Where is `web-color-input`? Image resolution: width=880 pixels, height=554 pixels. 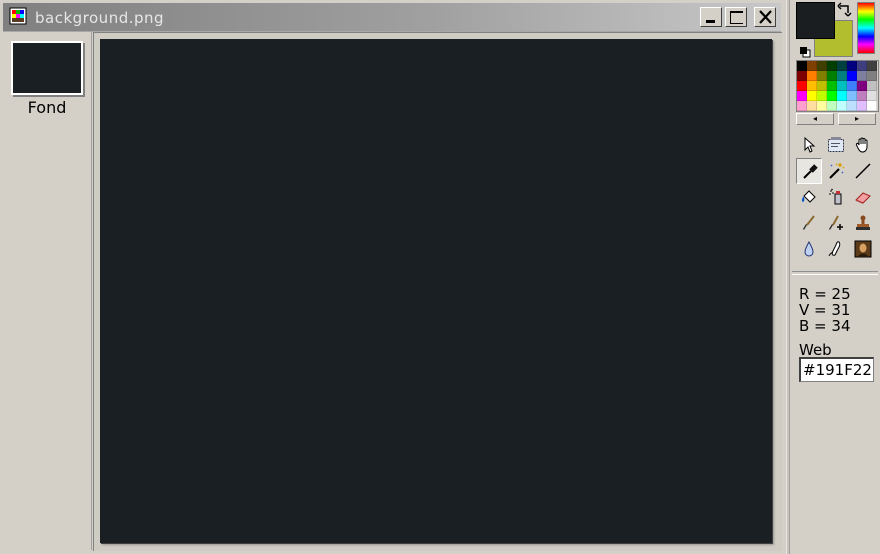
web-color-input is located at coordinates (836, 369).